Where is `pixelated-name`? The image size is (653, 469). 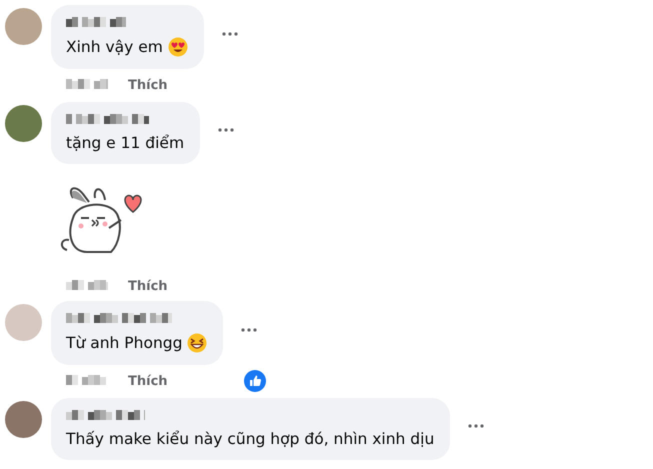 pixelated-name is located at coordinates (96, 23).